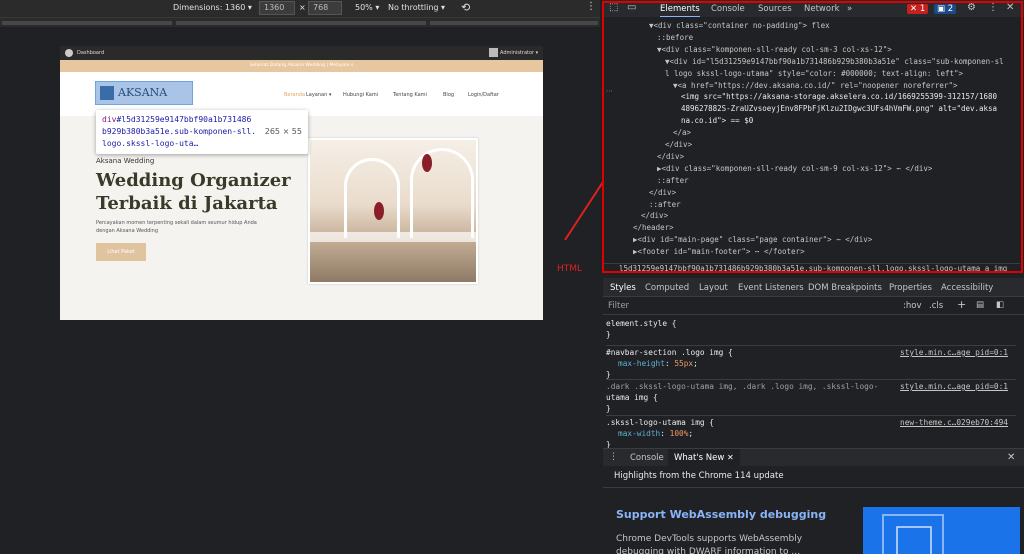 This screenshot has width=1024, height=554. I want to click on nav-layanan: Layanan ▾, so click(318, 95).